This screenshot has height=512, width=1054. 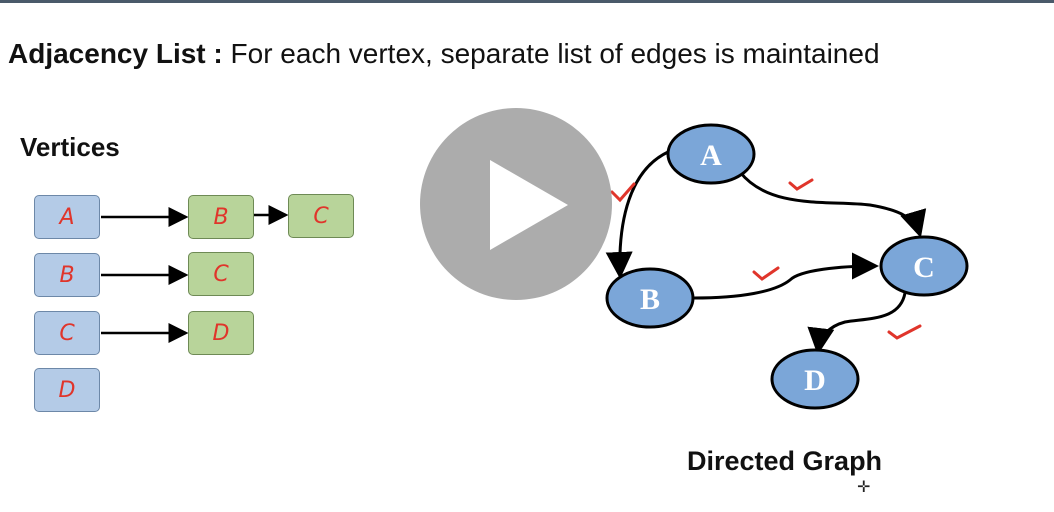 I want to click on node-a-label: A, so click(x=711, y=155).